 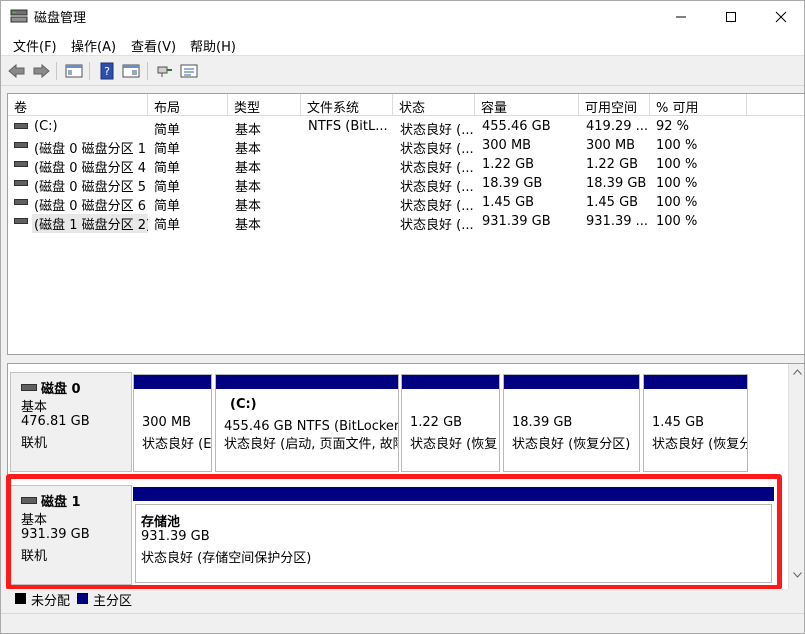 I want to click on partition-block: 300 MB 状态良好 (E, so click(x=172, y=423).